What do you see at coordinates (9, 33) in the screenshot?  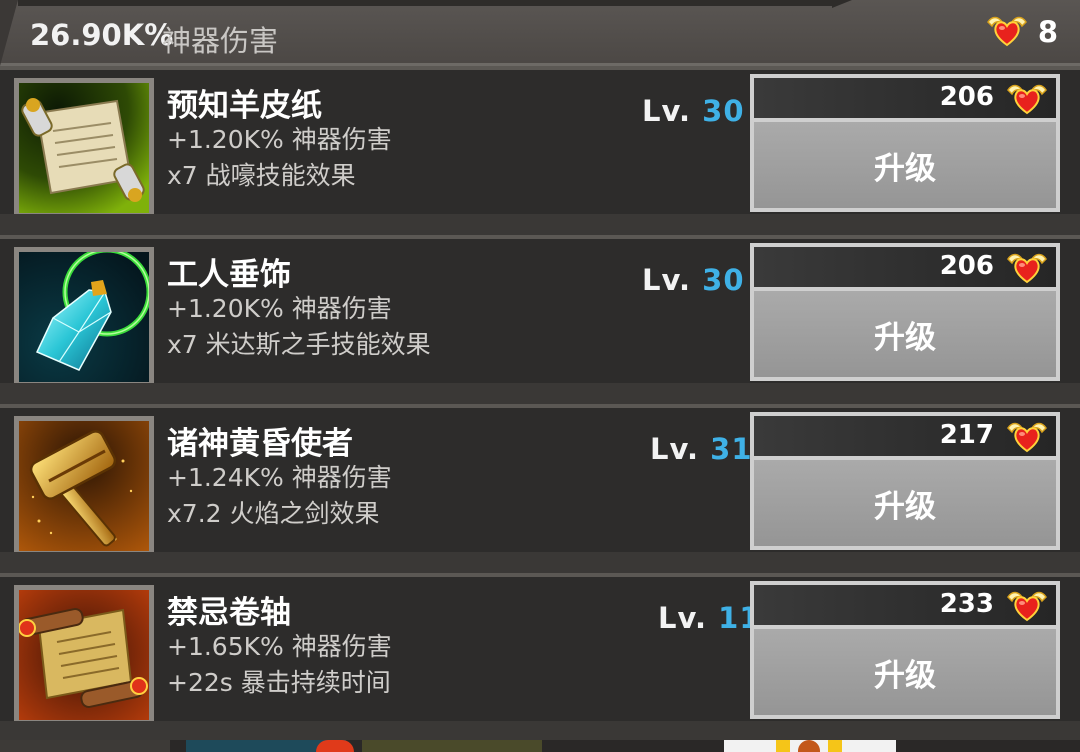 I see `header-tab-edge` at bounding box center [9, 33].